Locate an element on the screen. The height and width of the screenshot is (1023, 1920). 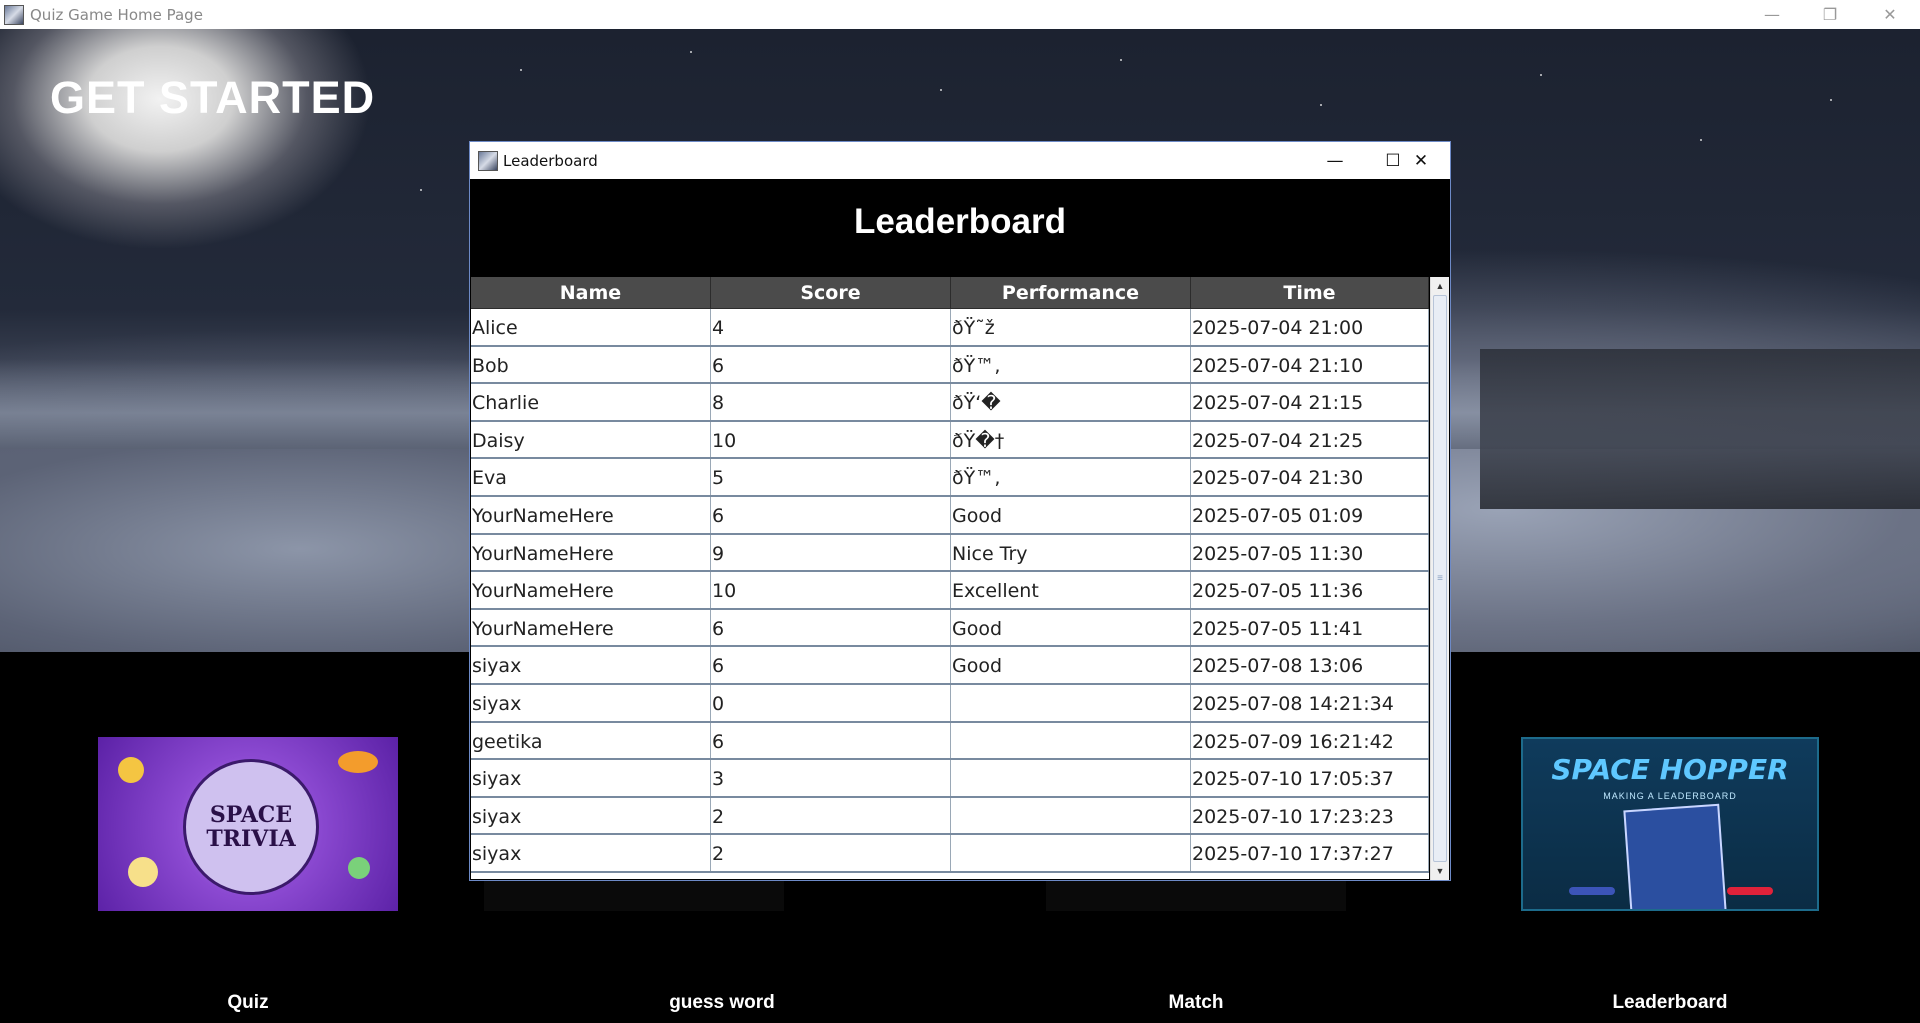
guess-word-label: guess word is located at coordinates (722, 1003).